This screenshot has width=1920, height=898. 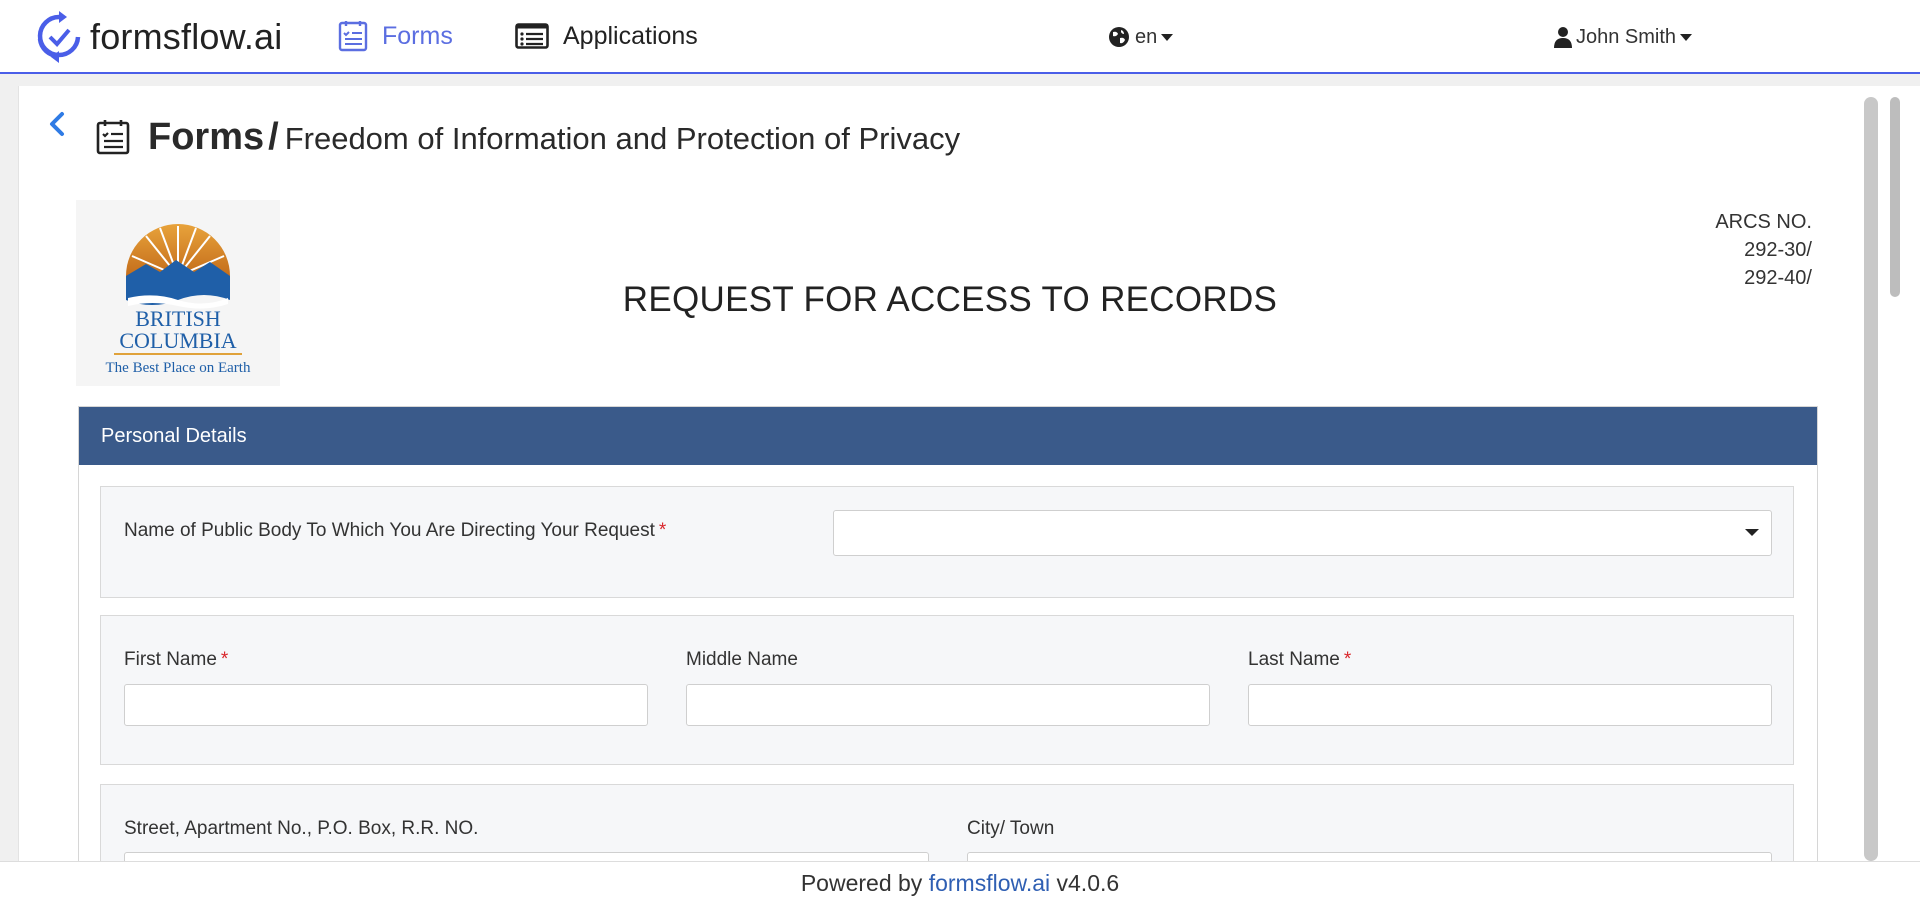 I want to click on language-dropdown: en, so click(x=1141, y=37).